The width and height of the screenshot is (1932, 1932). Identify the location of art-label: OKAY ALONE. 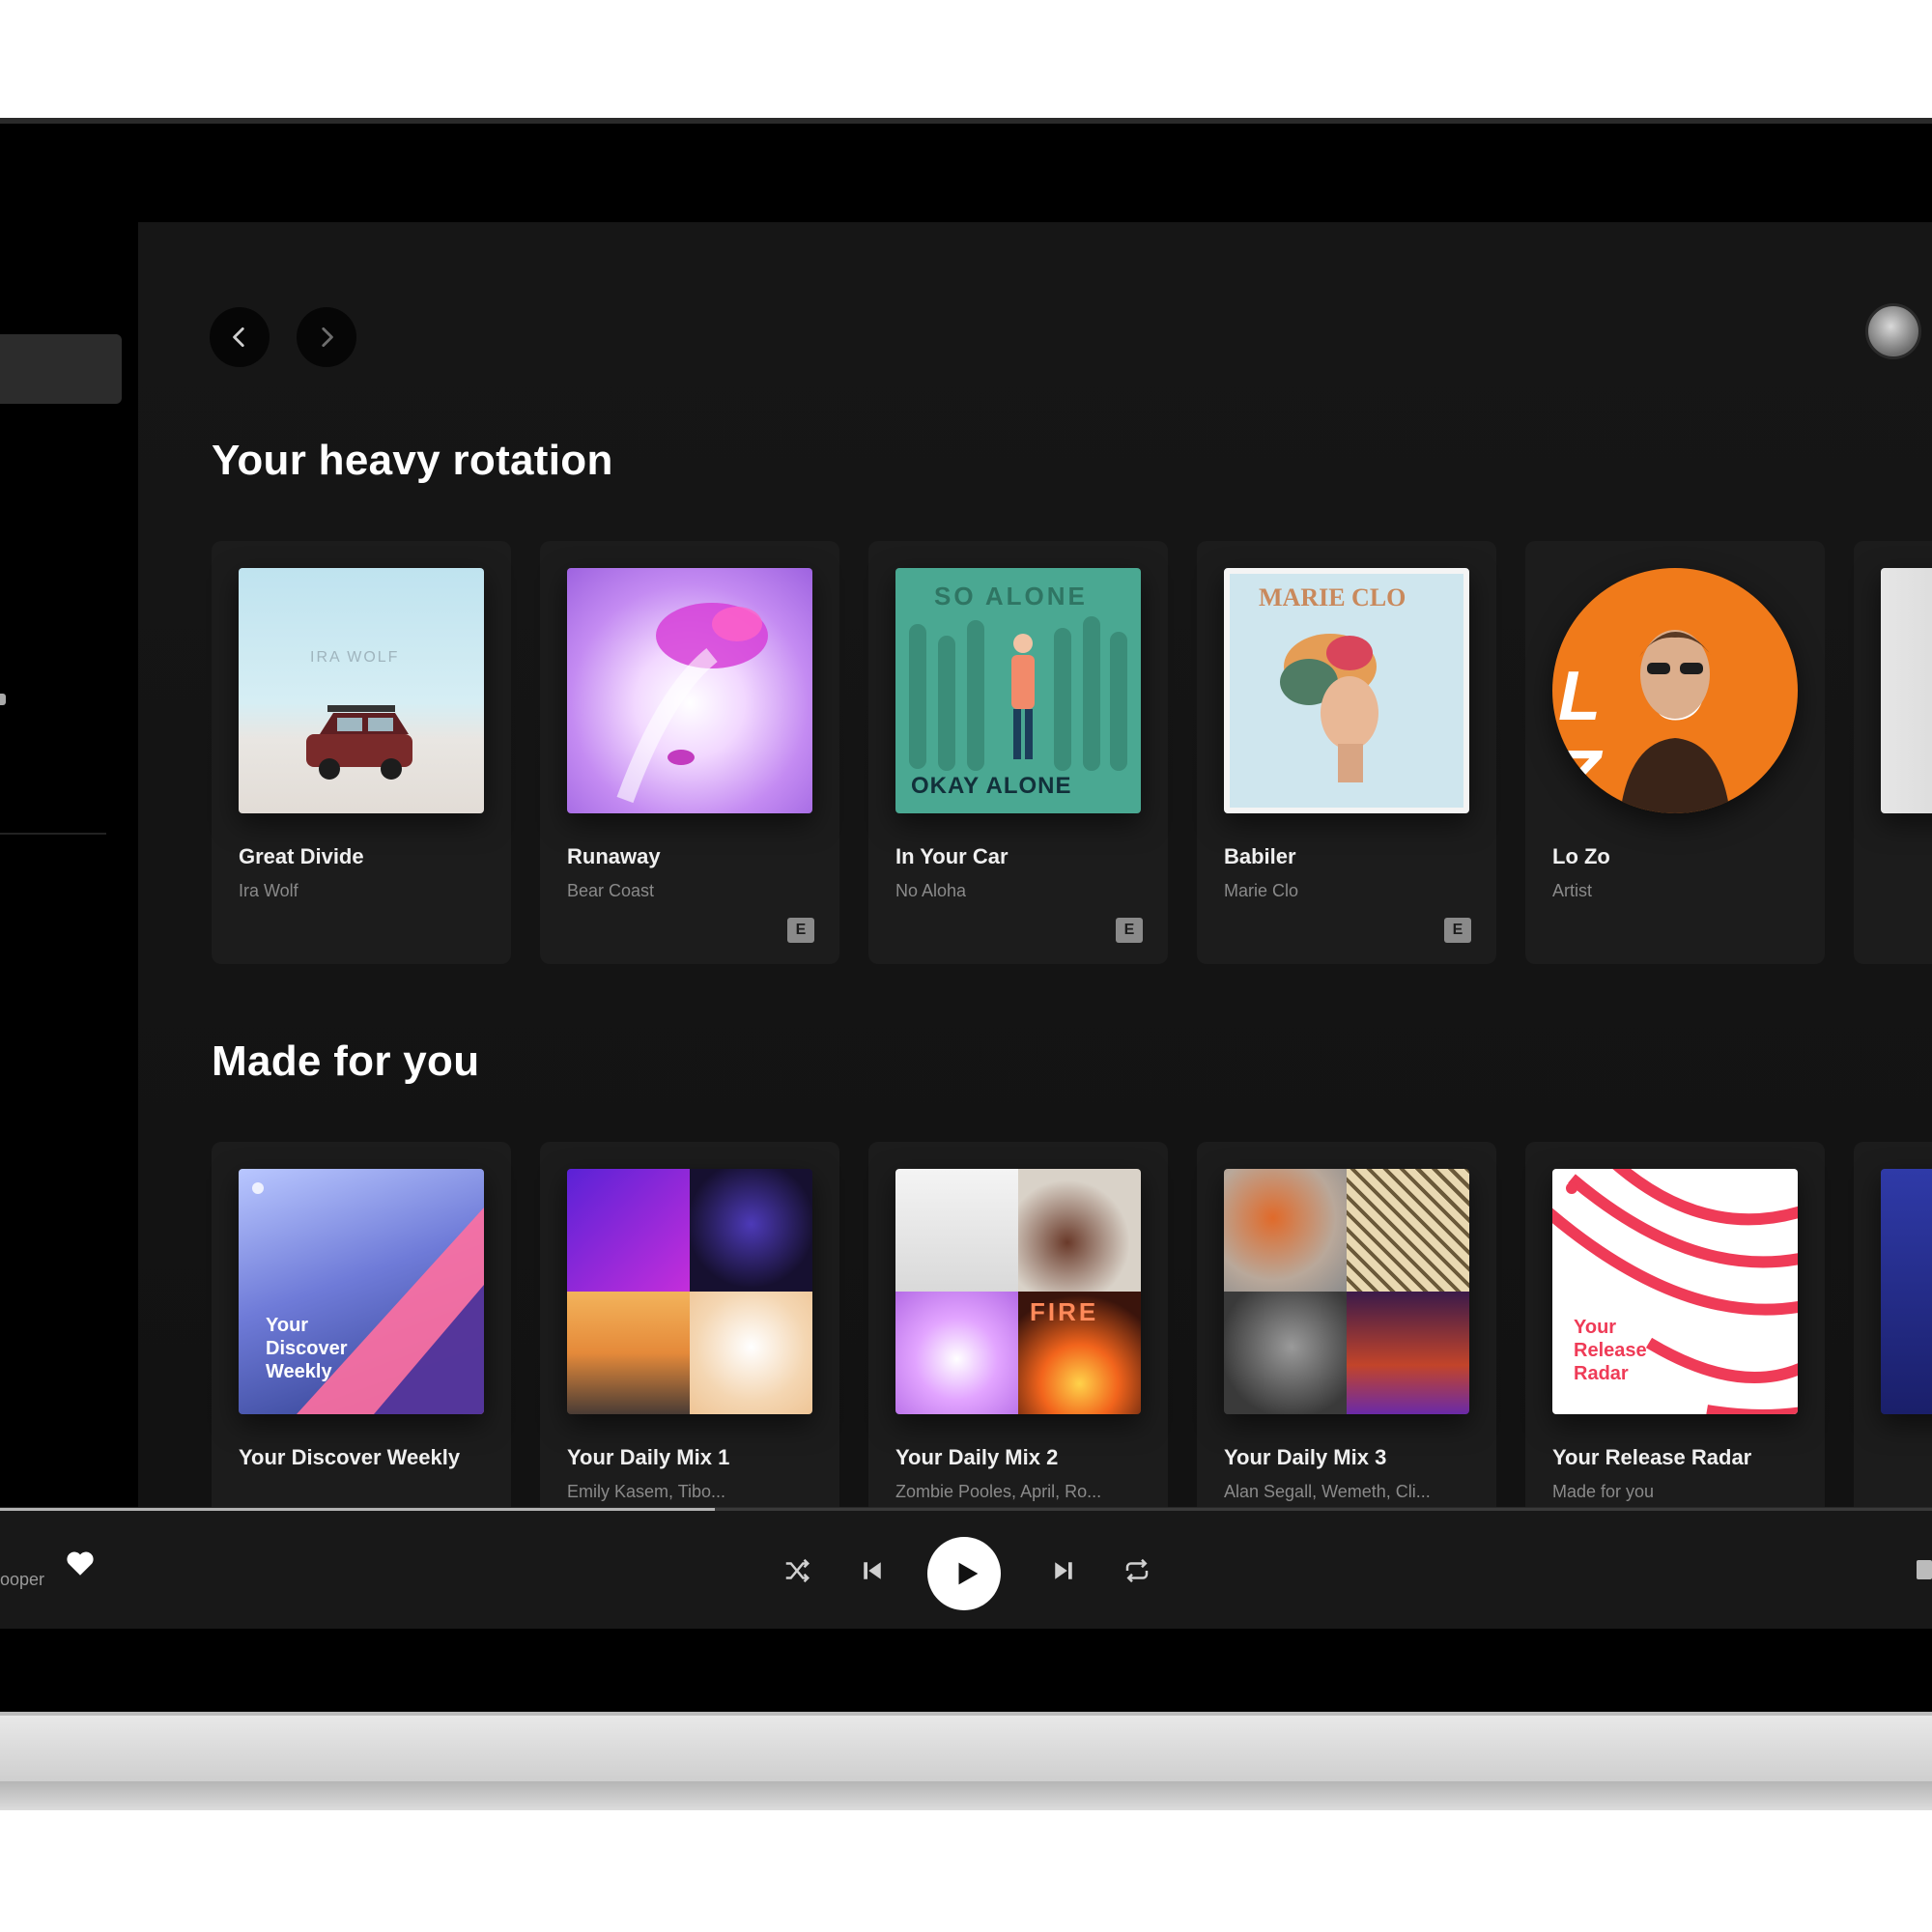
(992, 786).